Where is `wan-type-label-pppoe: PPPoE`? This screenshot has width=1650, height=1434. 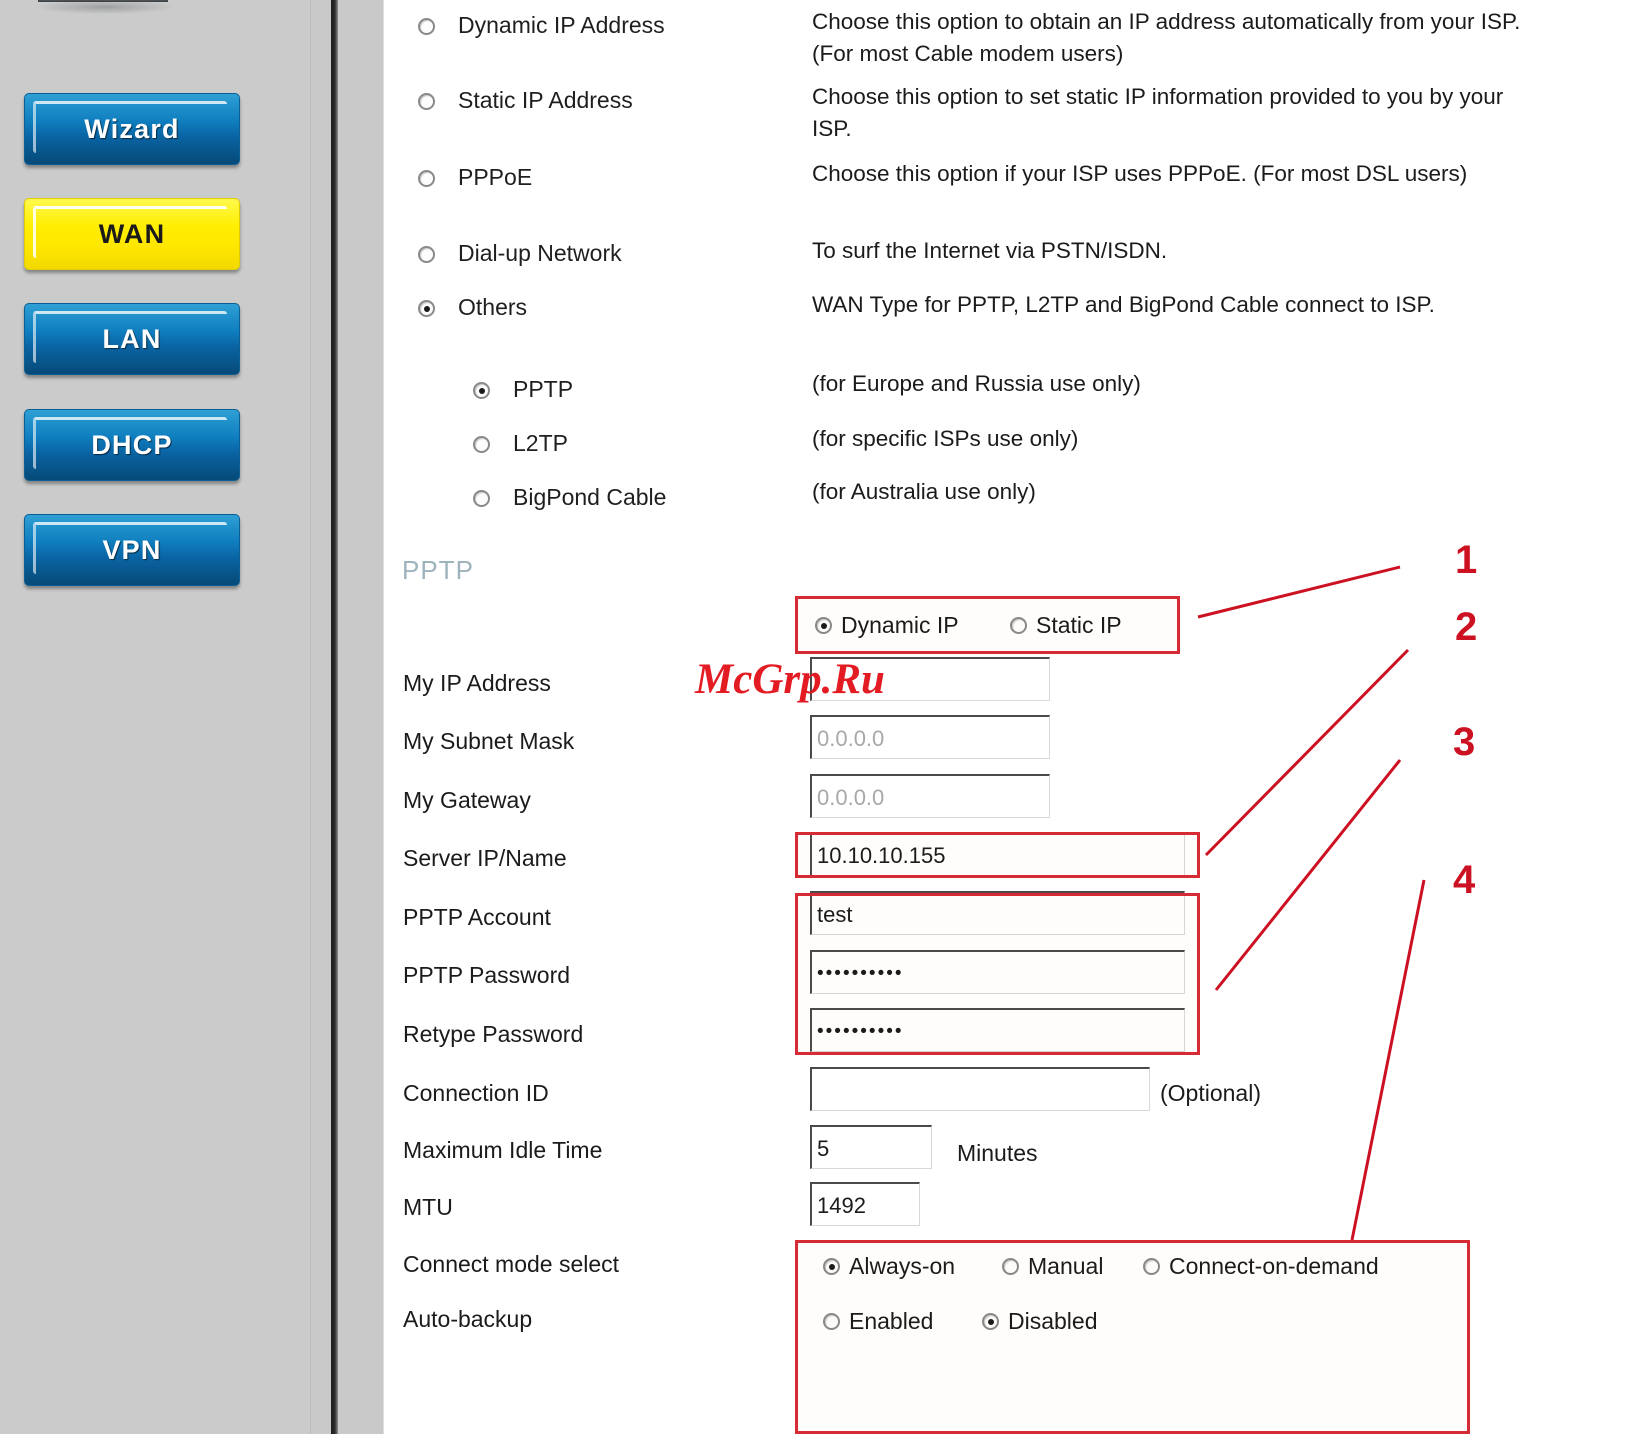
wan-type-label-pppoe: PPPoE is located at coordinates (495, 177).